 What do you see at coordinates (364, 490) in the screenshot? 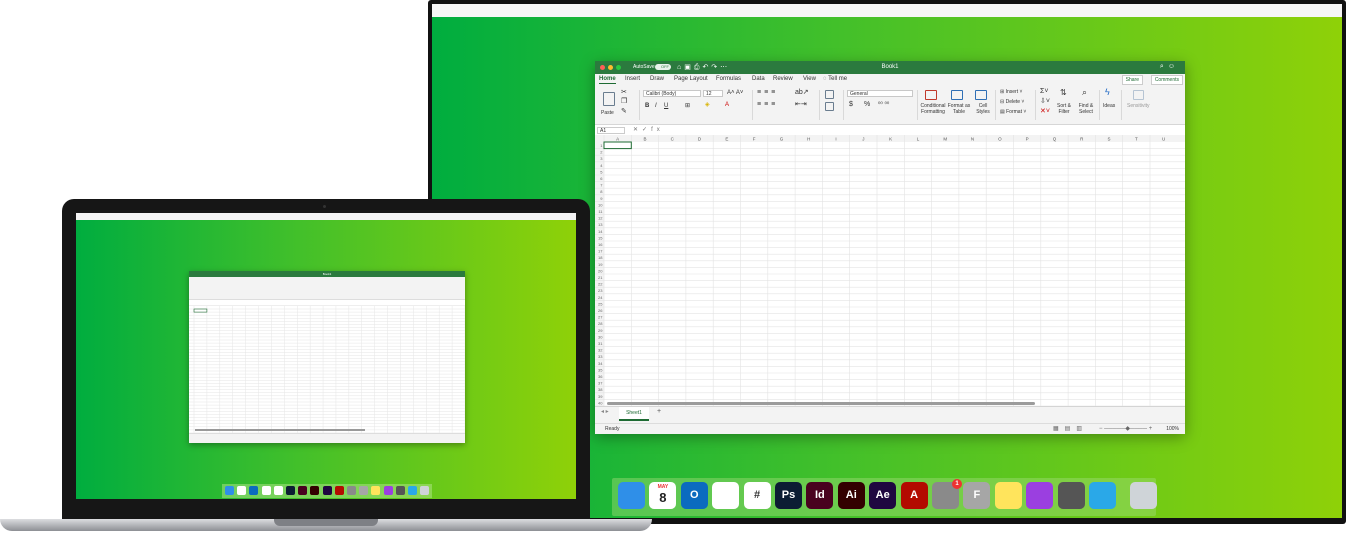
I see `laptop-font-book-icon` at bounding box center [364, 490].